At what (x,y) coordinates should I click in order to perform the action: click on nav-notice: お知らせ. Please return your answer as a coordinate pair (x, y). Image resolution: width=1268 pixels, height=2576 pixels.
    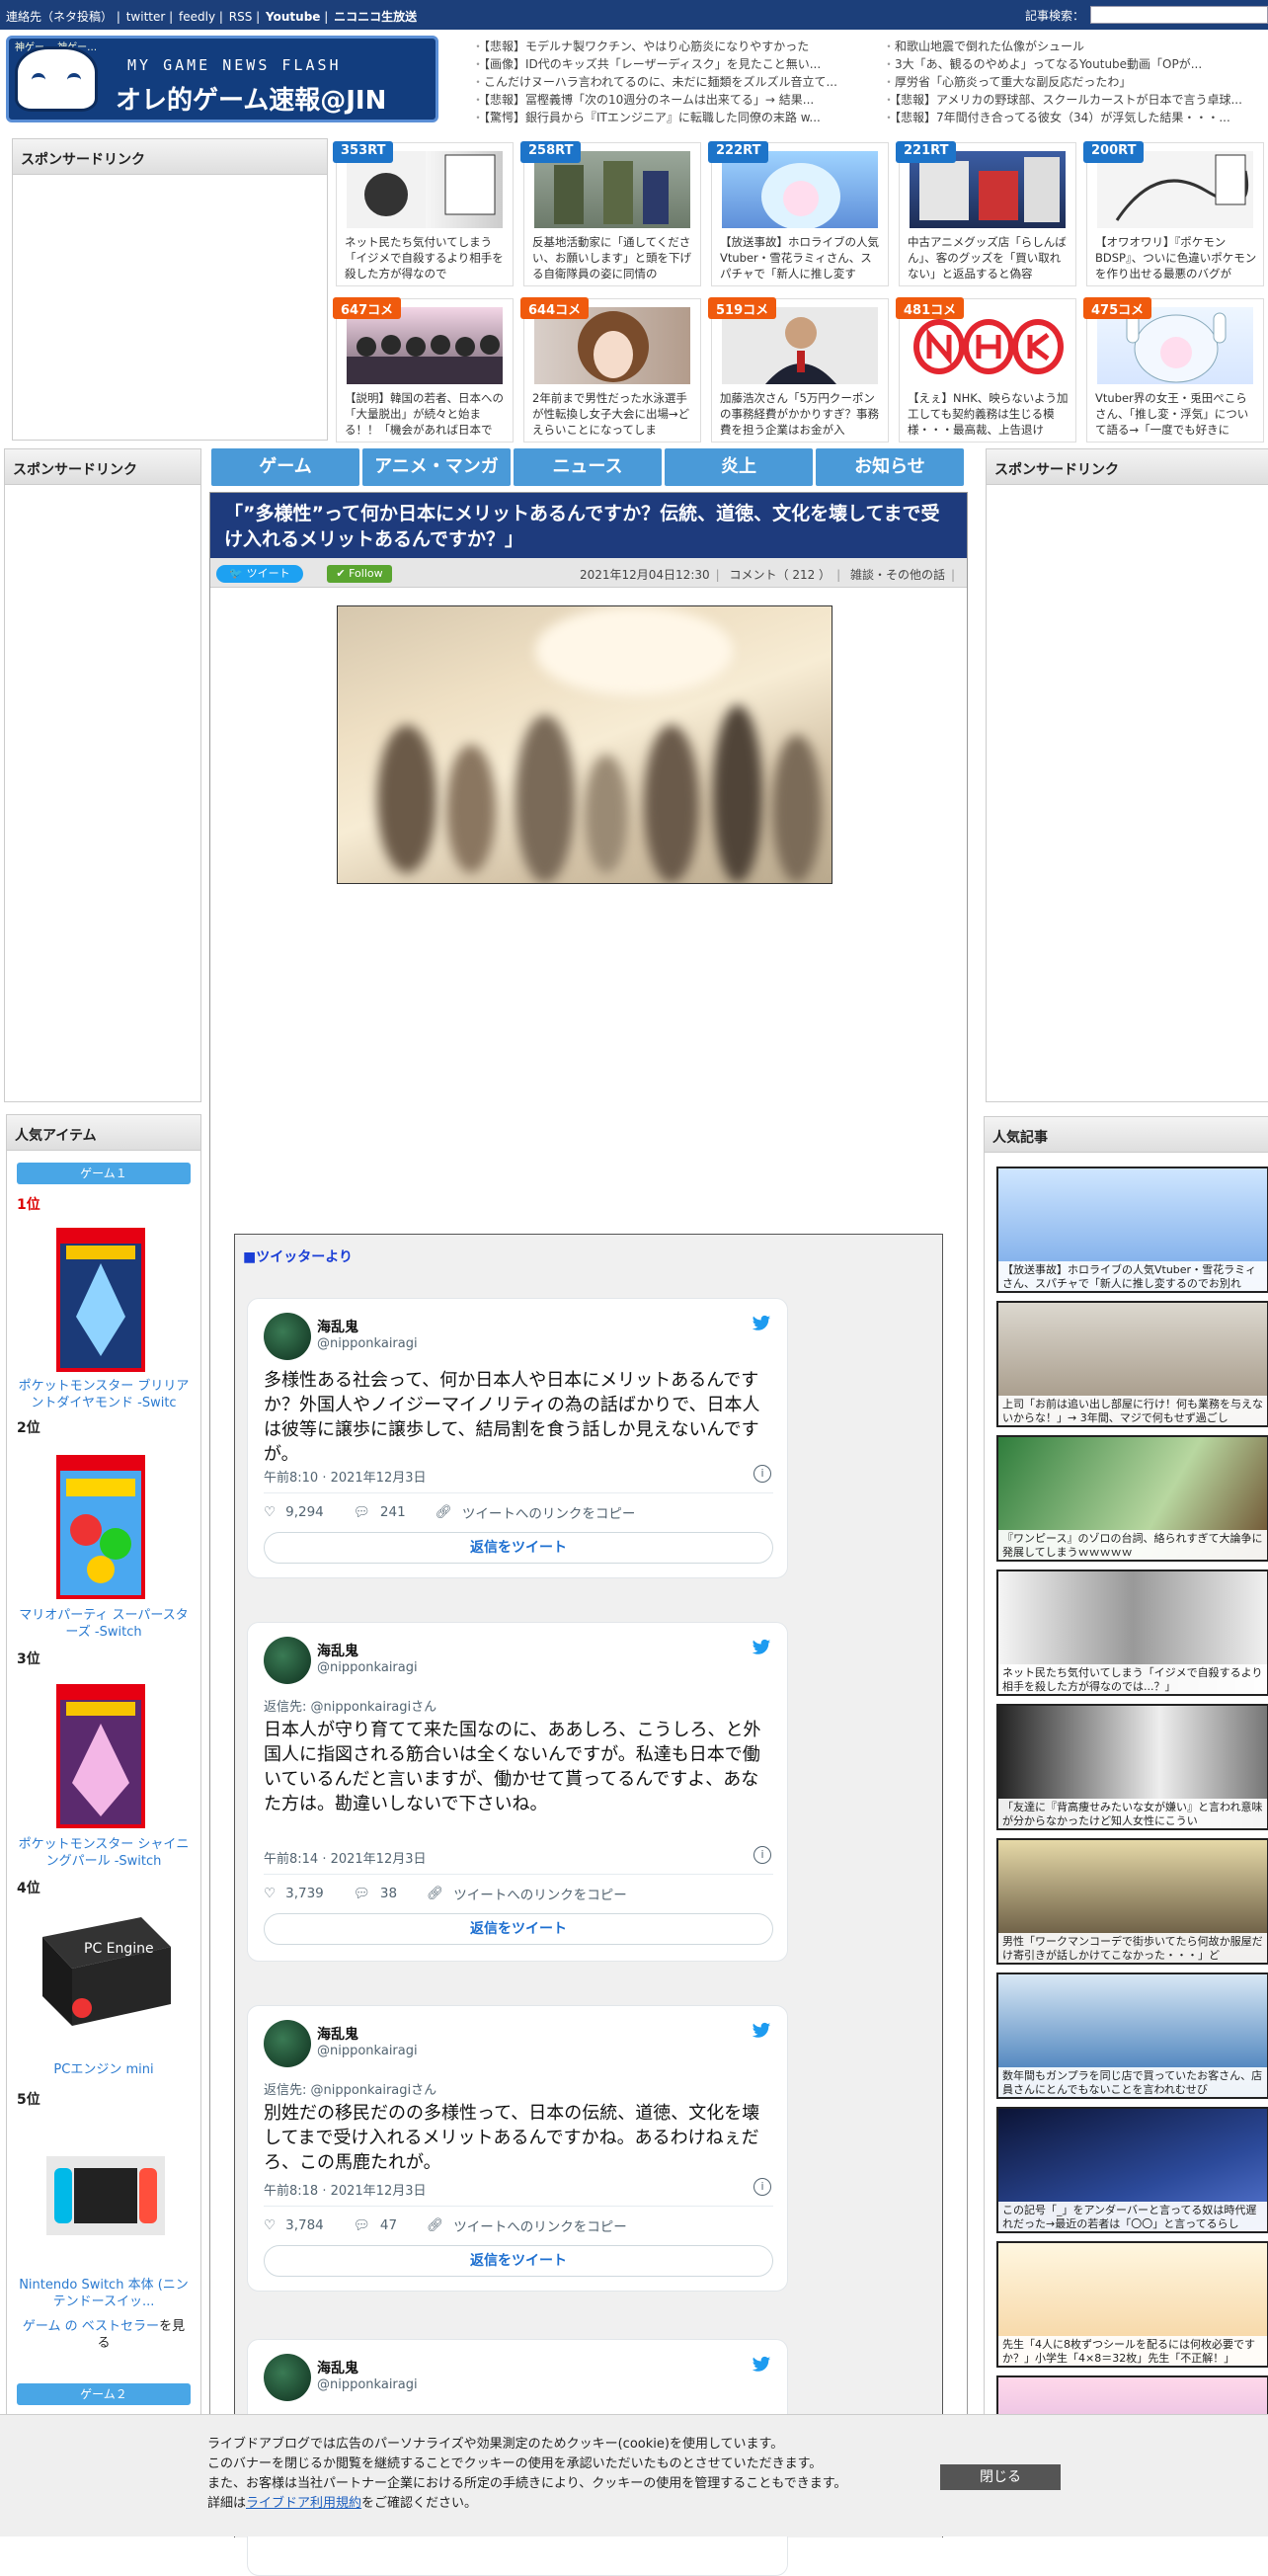
    Looking at the image, I should click on (890, 467).